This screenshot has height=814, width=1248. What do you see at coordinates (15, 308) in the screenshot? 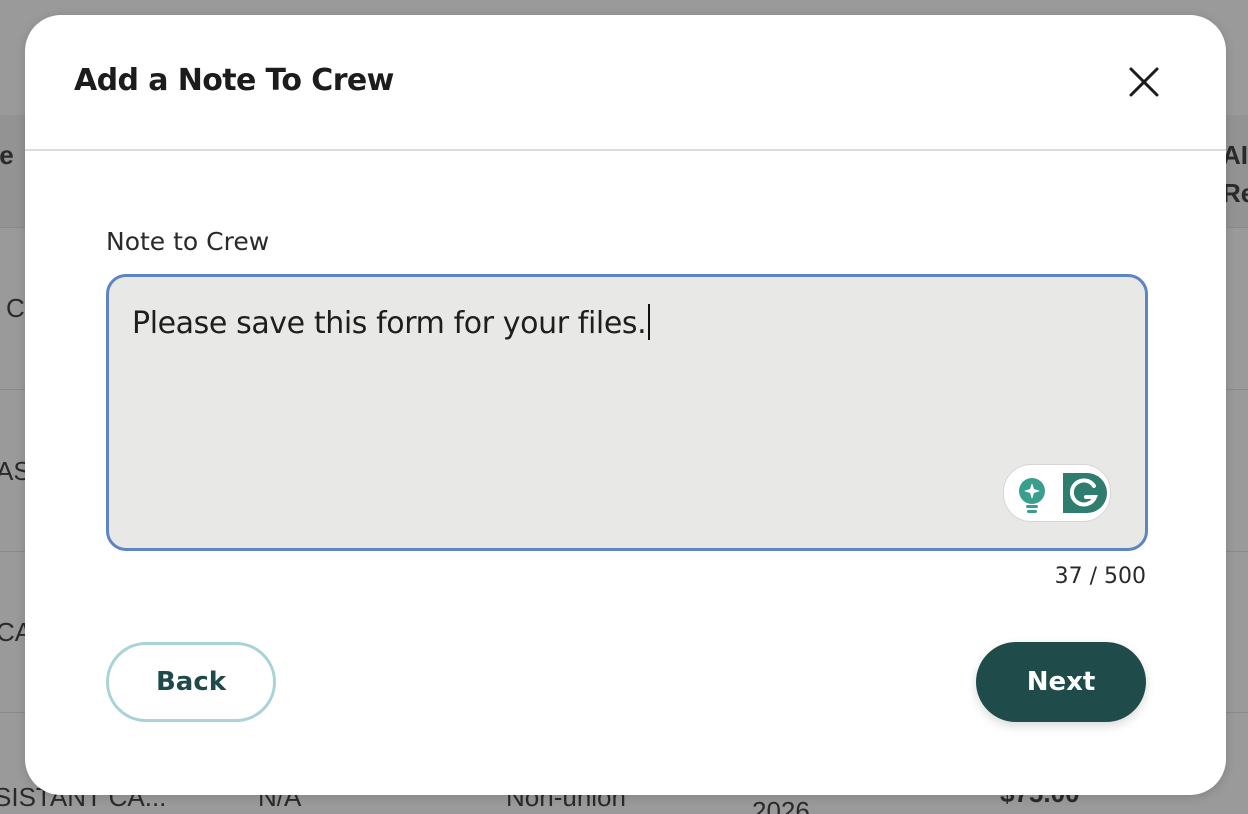
I see `background-row-fragment: C` at bounding box center [15, 308].